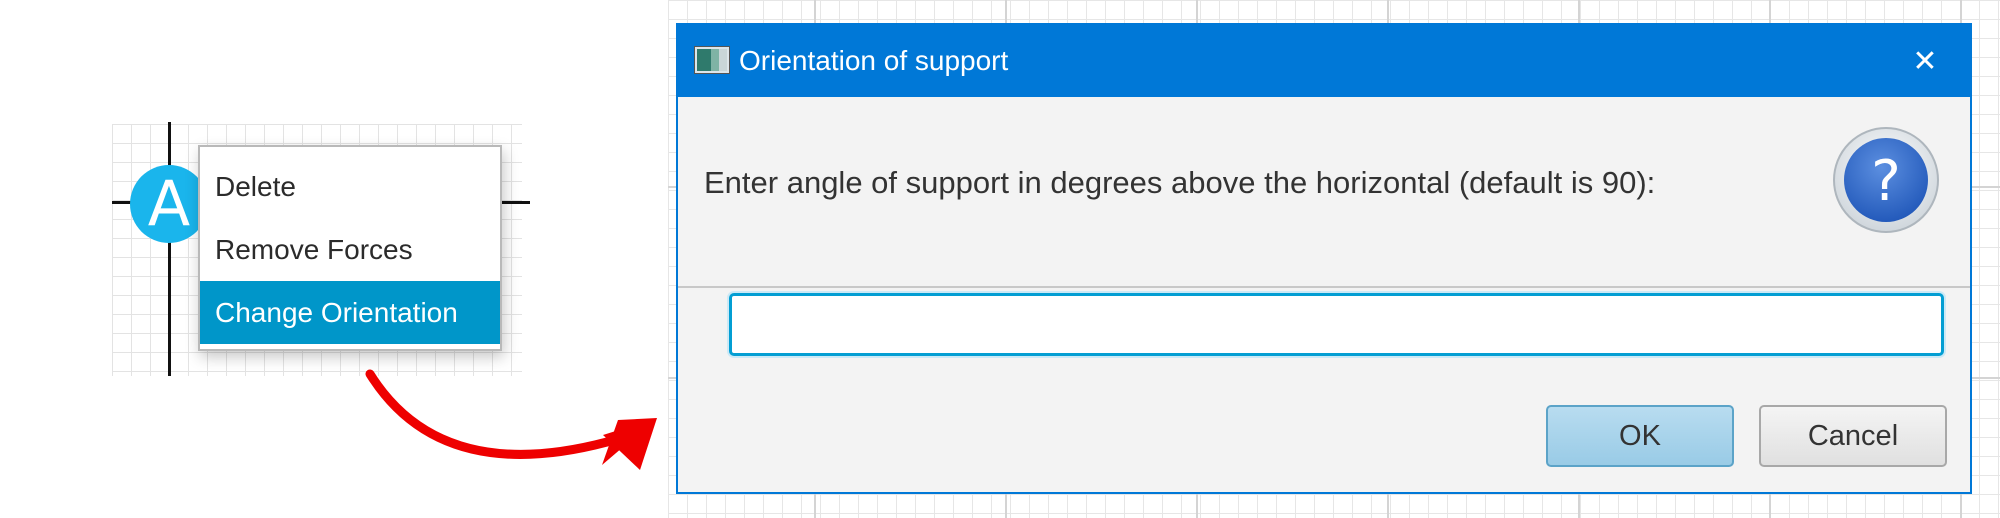  What do you see at coordinates (874, 60) in the screenshot?
I see `dialog-title: Orientation of support` at bounding box center [874, 60].